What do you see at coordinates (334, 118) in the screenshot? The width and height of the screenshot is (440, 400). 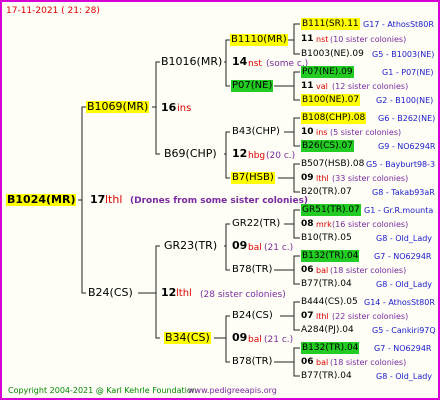 I see `gen4-3-top-queen: B108(CHP).08` at bounding box center [334, 118].